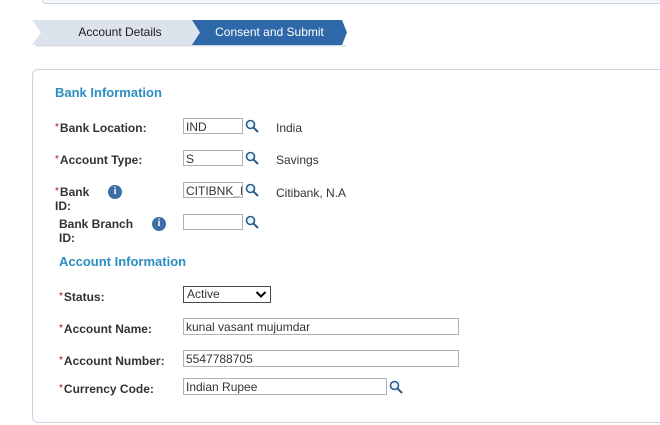  Describe the element at coordinates (351, 2) in the screenshot. I see `top-panel-edge` at that location.